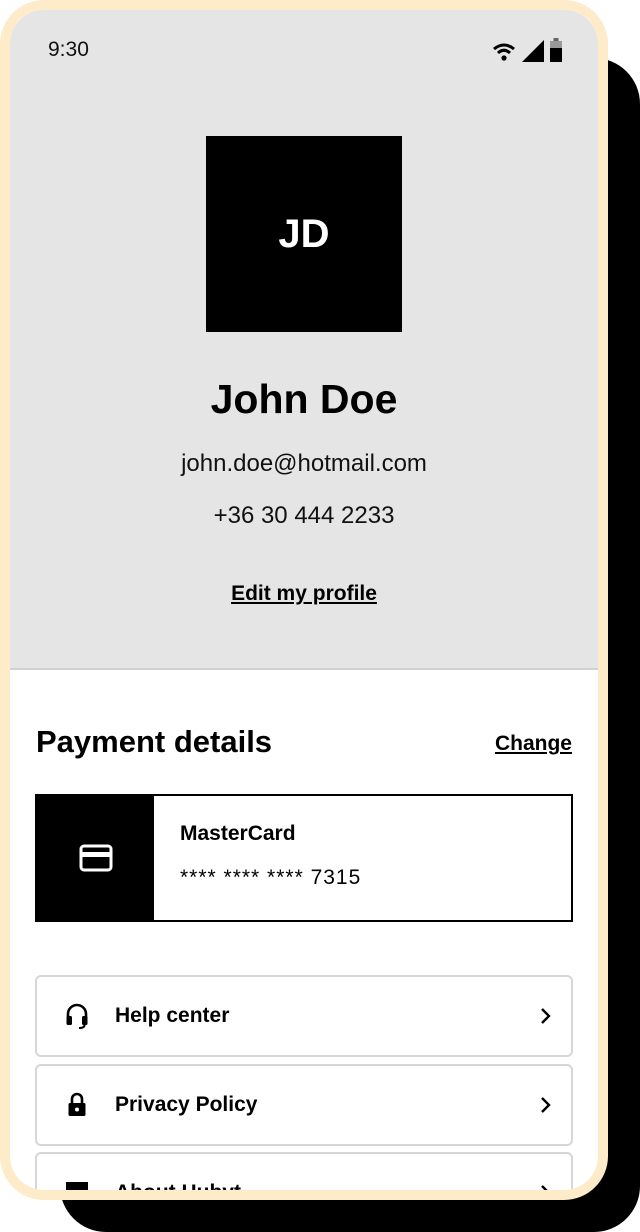  What do you see at coordinates (154, 741) in the screenshot?
I see `payment-section-title: Payment details` at bounding box center [154, 741].